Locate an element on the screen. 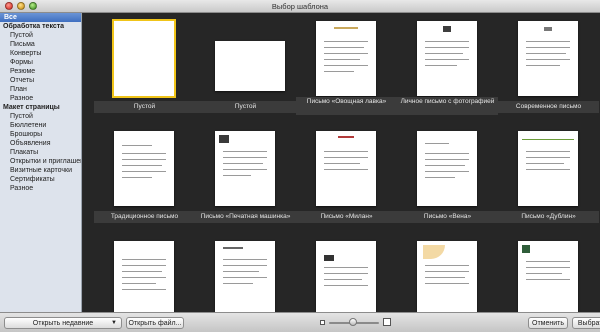  template-tile: Современное письмо is located at coordinates (548, 65).